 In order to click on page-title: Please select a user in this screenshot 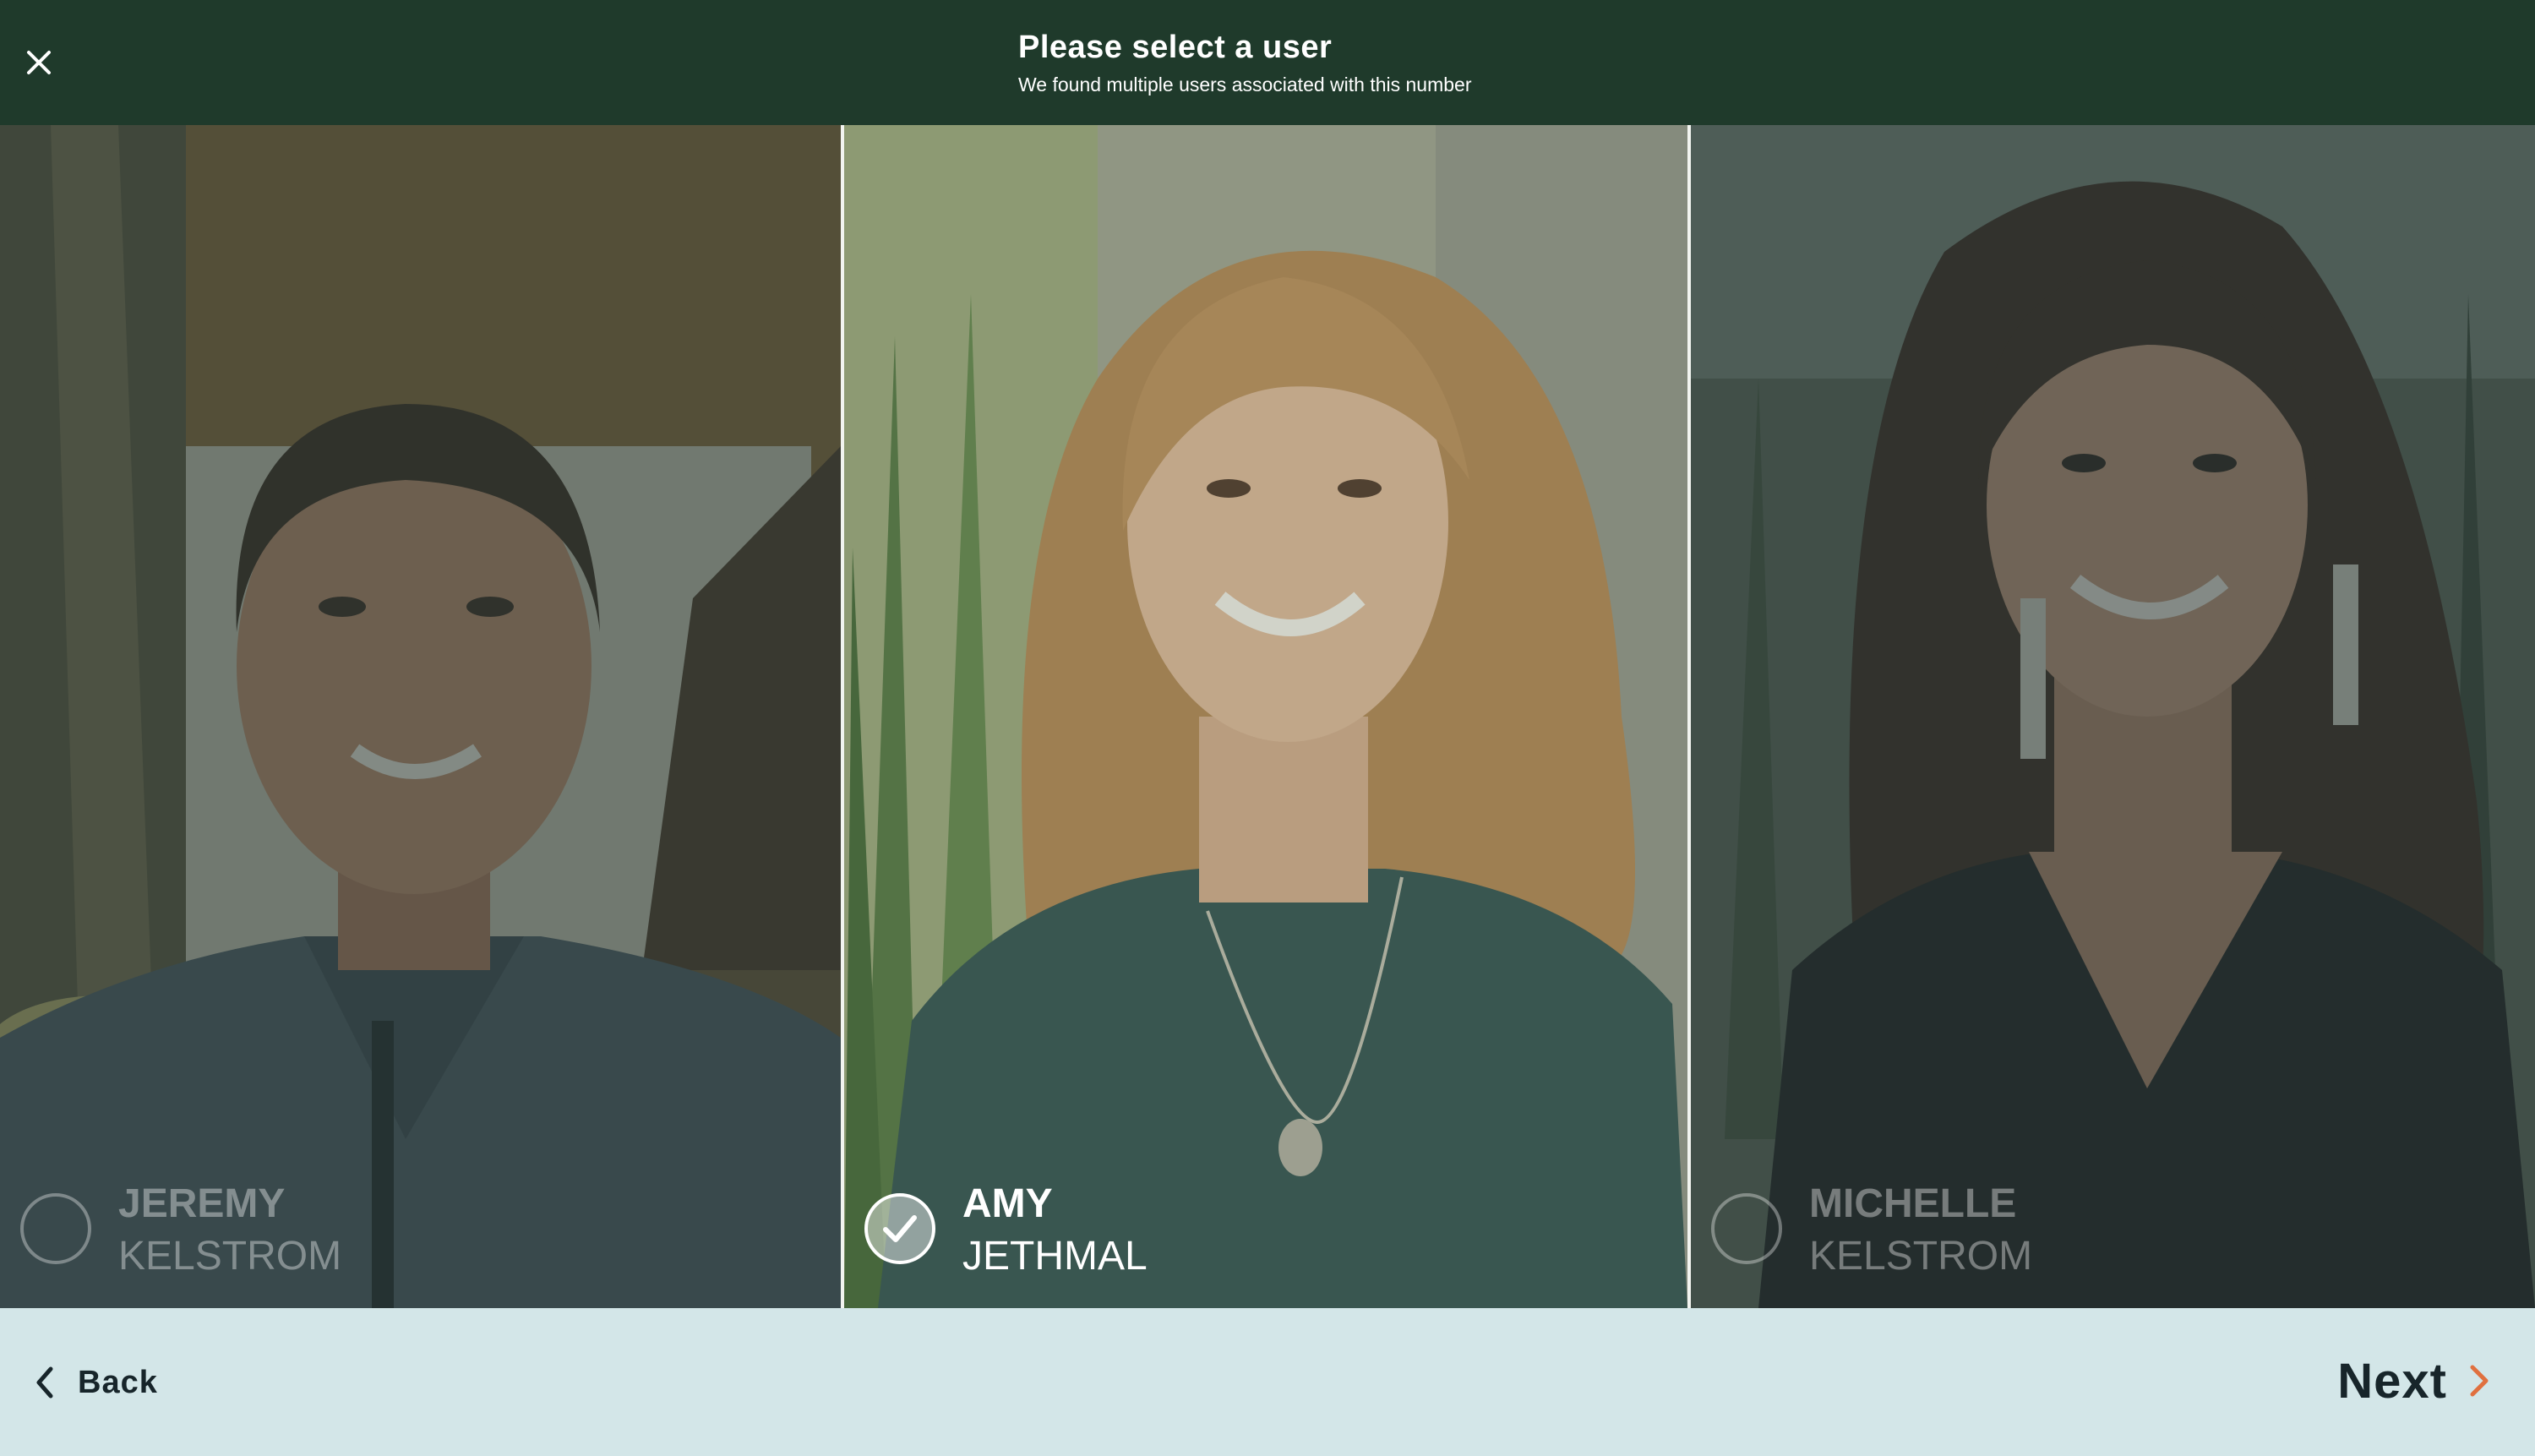, I will do `click(1175, 47)`.